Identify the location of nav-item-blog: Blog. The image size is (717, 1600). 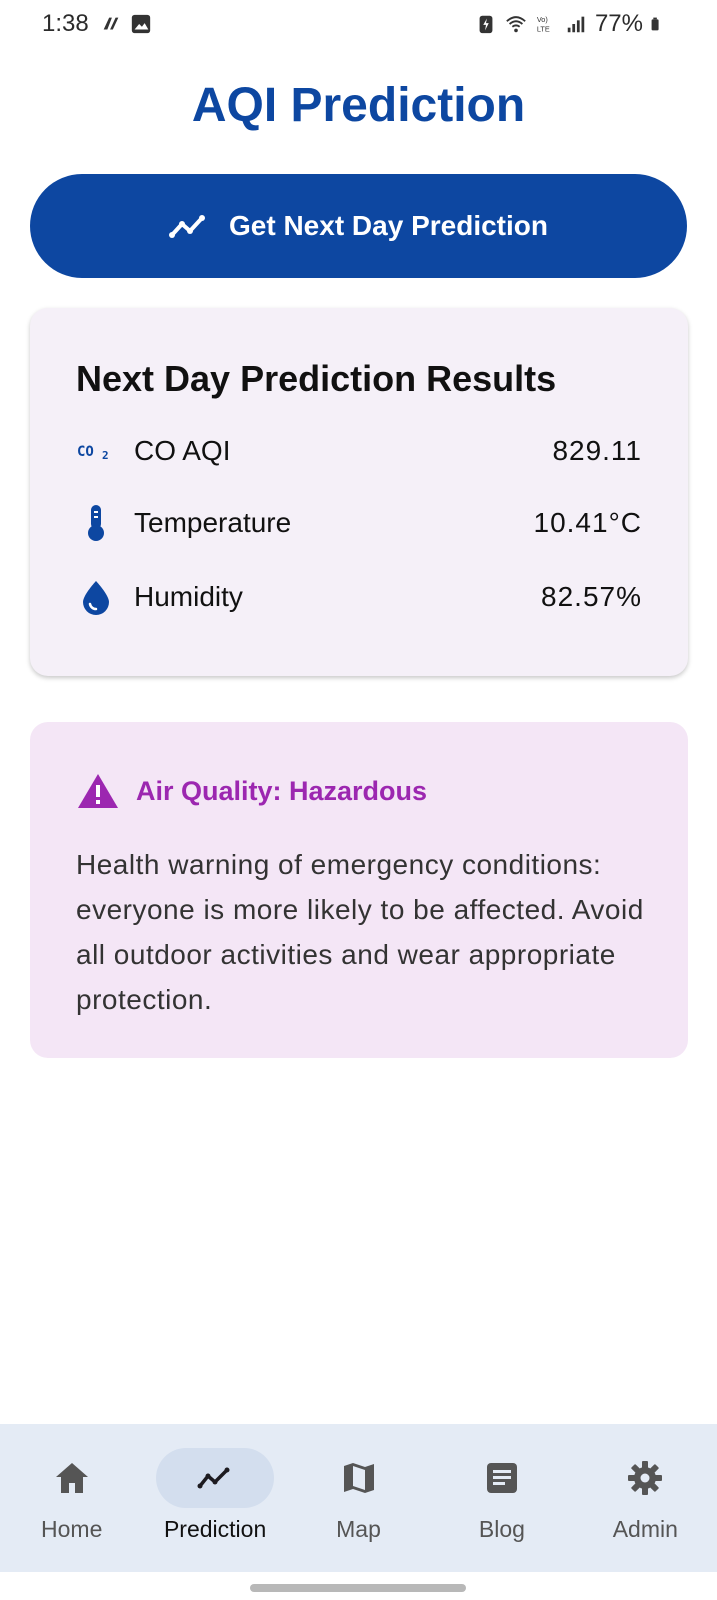
(501, 1498).